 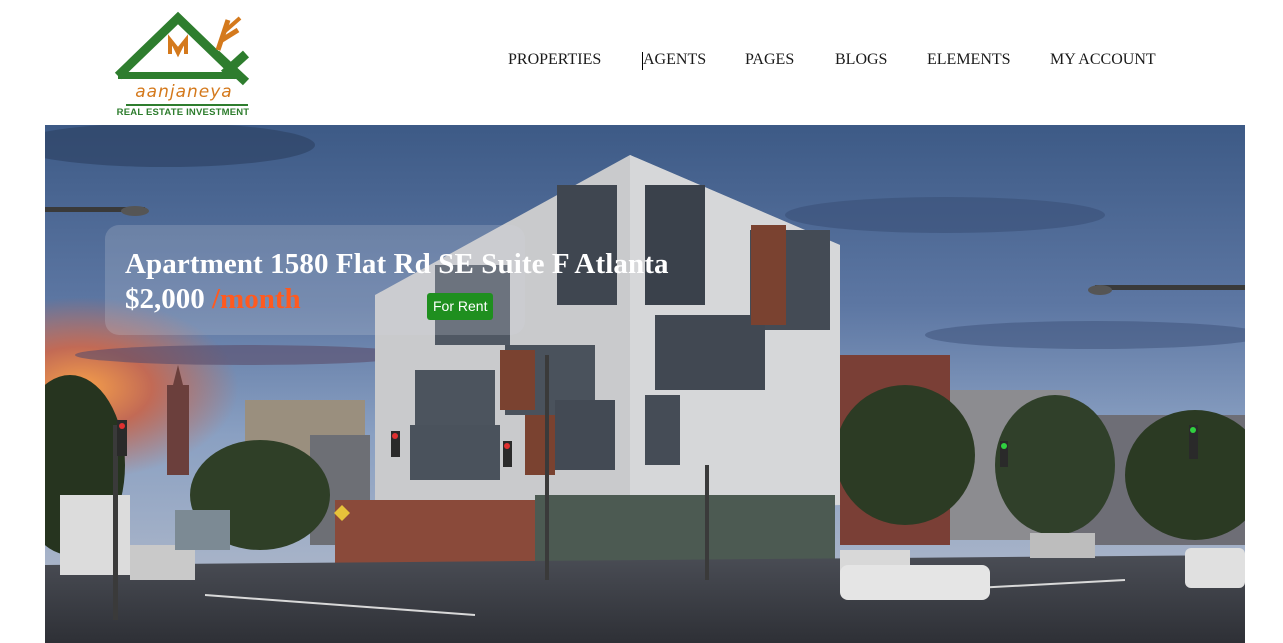 I want to click on price-period: /month, so click(x=256, y=299).